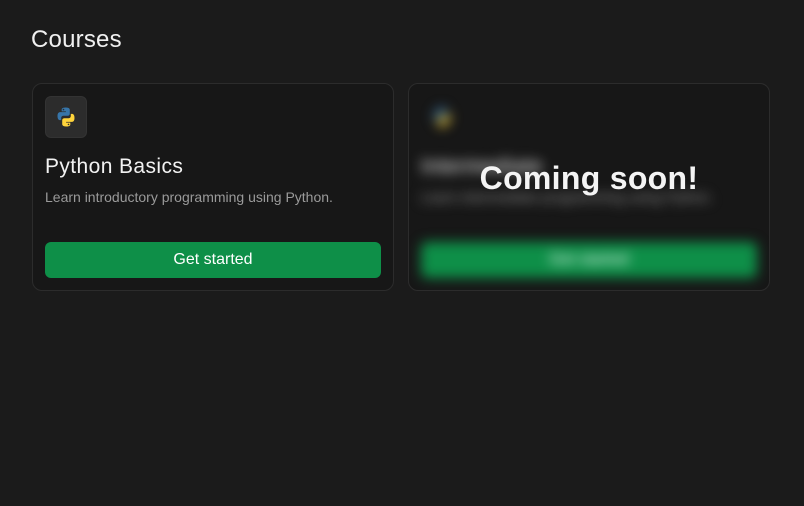  I want to click on get-started-button: Get started, so click(213, 260).